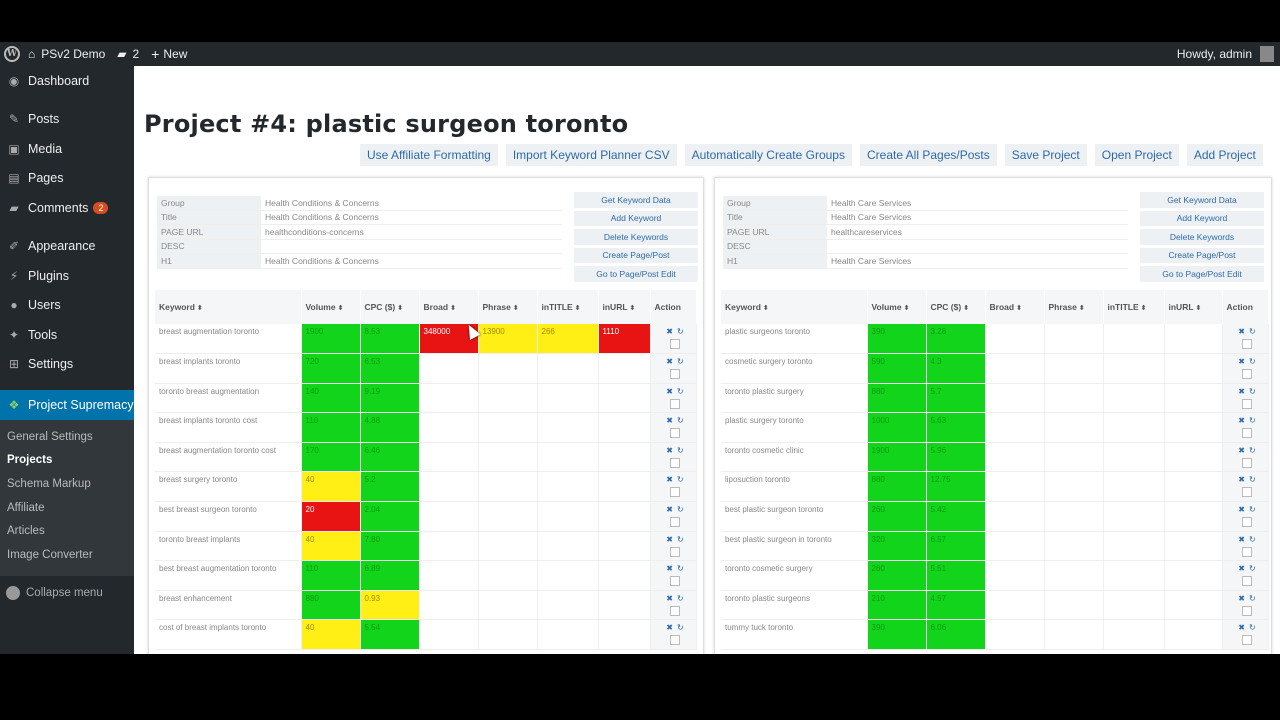 The height and width of the screenshot is (720, 1280). What do you see at coordinates (591, 155) in the screenshot?
I see `import-keyword-planner-csv-button: Import Keyword Planner CSV` at bounding box center [591, 155].